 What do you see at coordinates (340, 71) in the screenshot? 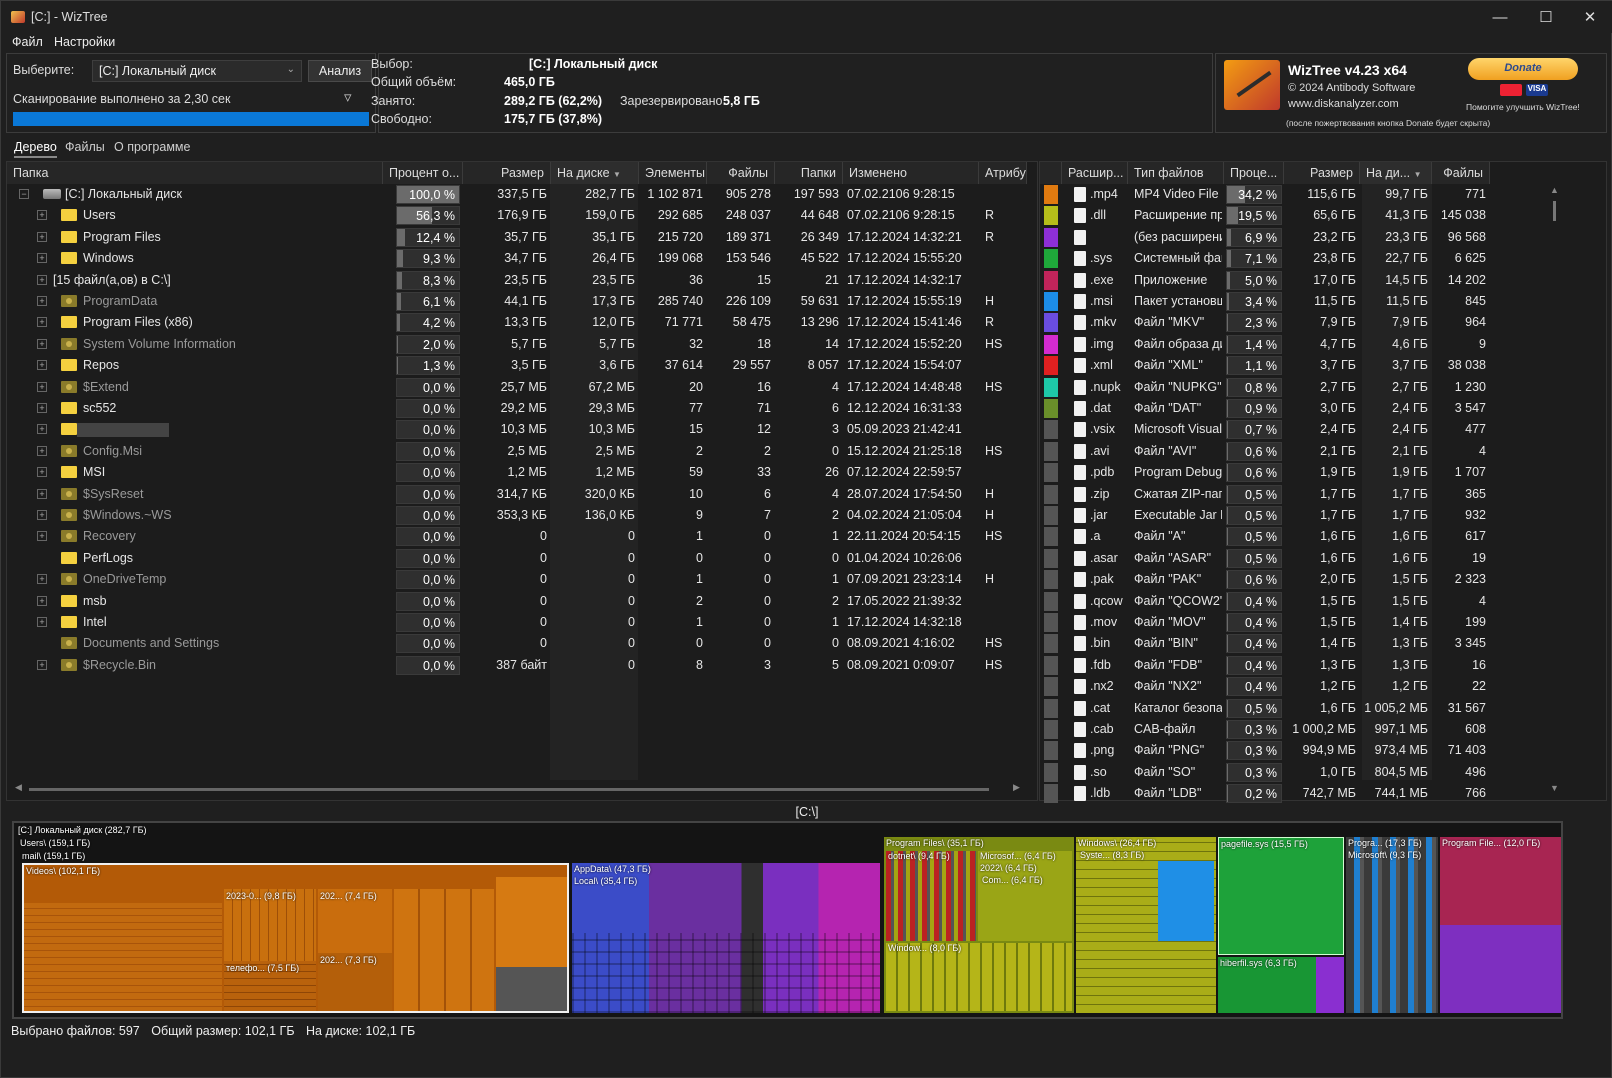
I see `analyze-button: Анализ` at bounding box center [340, 71].